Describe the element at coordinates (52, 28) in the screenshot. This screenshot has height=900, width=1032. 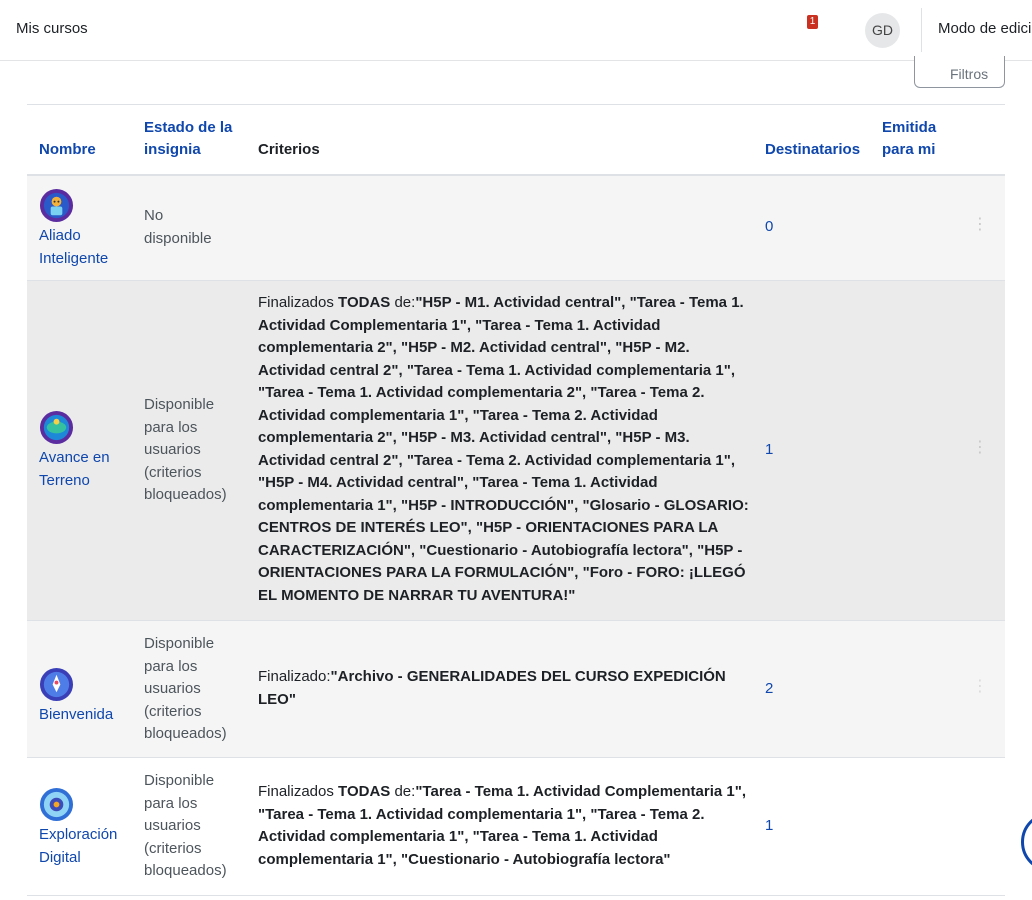
I see `my-courses-link: Mis cursos` at that location.